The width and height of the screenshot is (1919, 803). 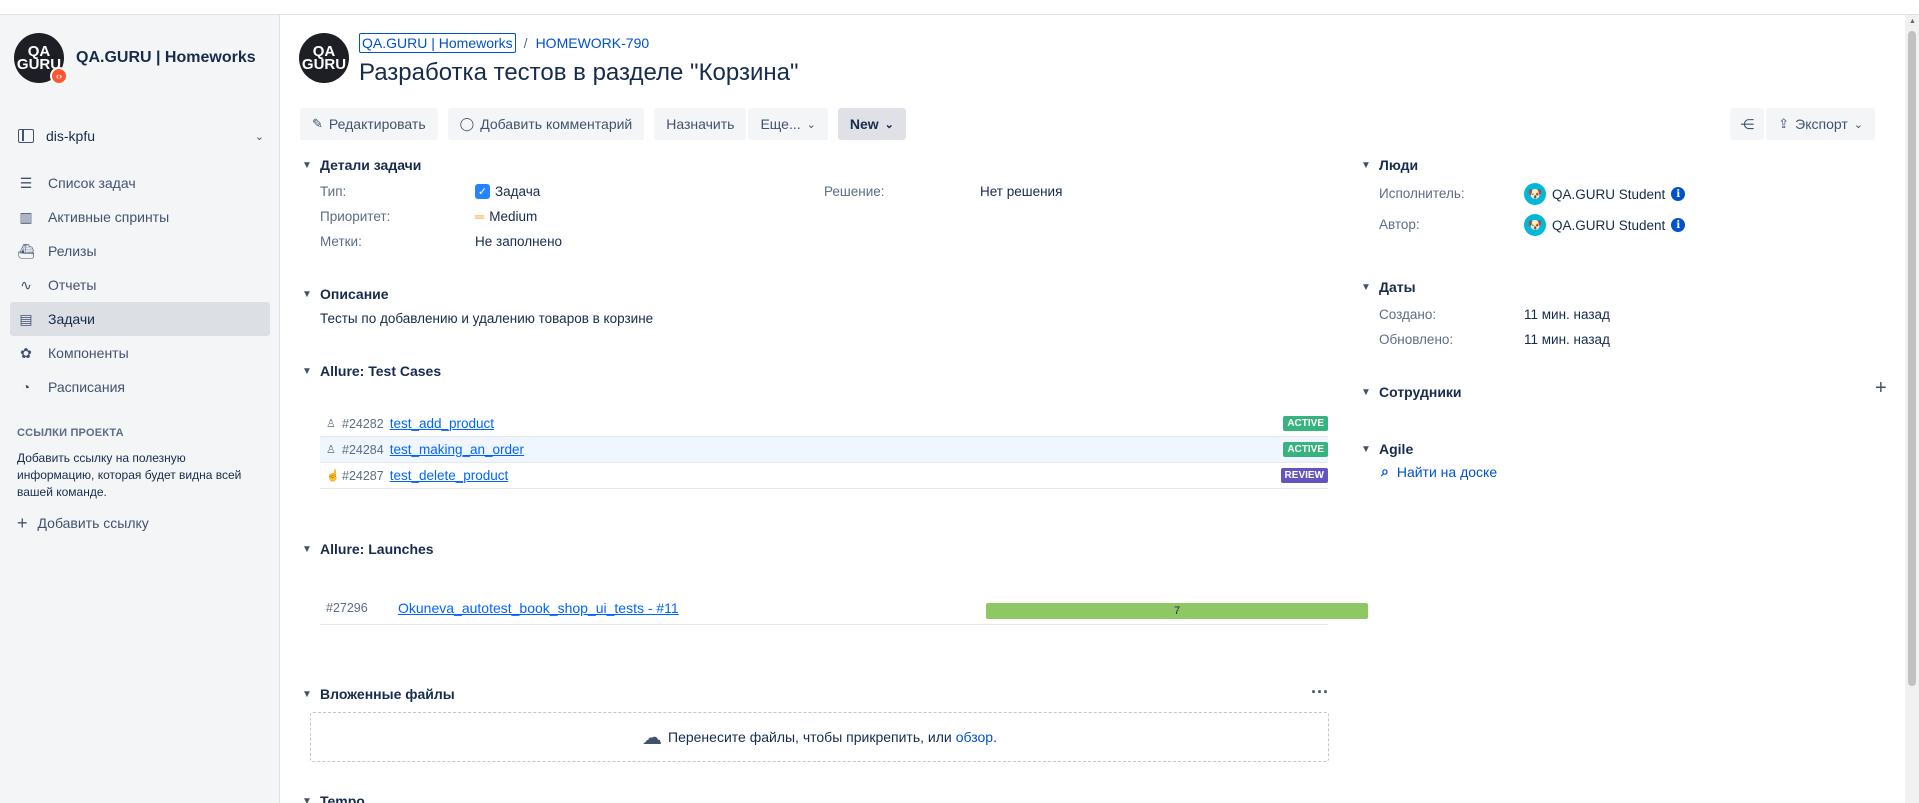 What do you see at coordinates (457, 449) in the screenshot?
I see `test-case-link: test_making_an_order` at bounding box center [457, 449].